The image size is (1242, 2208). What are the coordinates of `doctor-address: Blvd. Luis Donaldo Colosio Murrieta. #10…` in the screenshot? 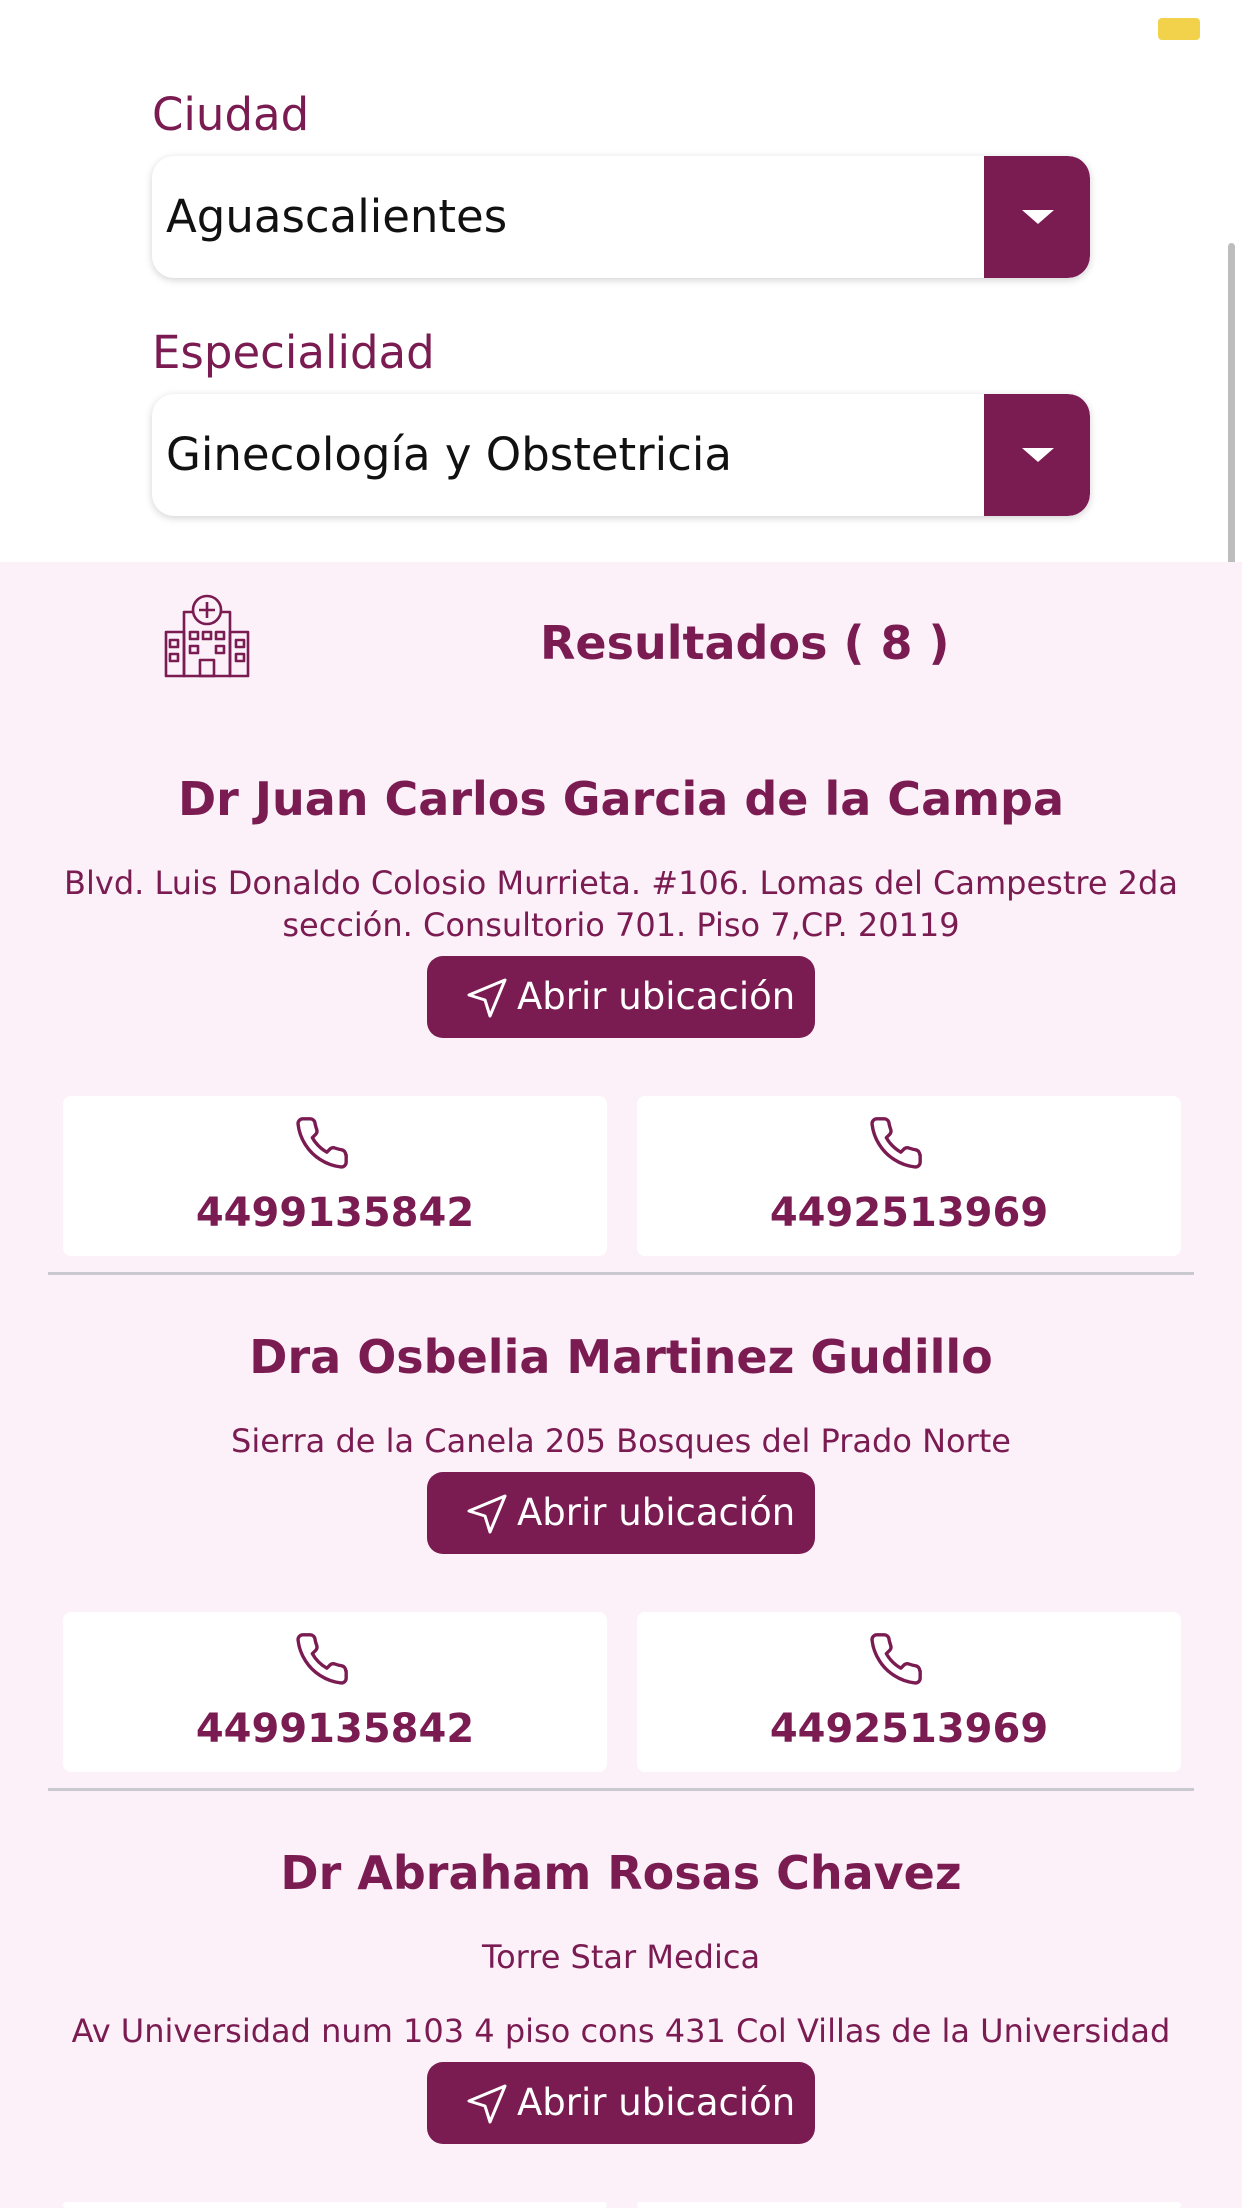 It's located at (621, 883).